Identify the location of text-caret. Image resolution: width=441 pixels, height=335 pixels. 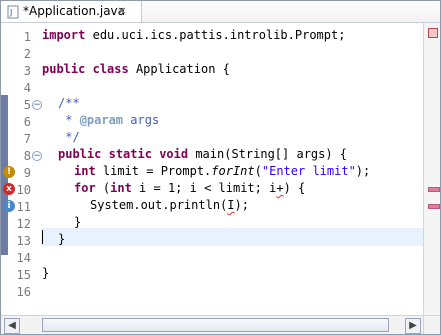
(42, 237).